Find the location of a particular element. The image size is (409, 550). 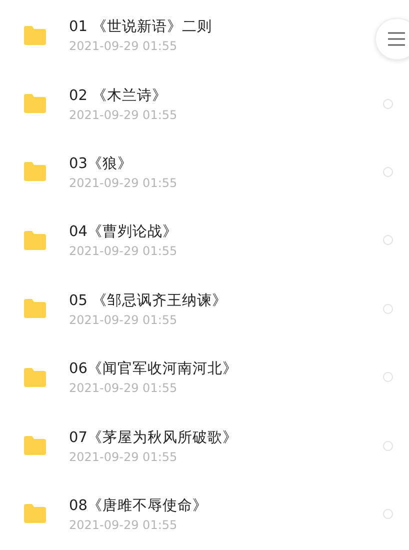

folder-name: 06《闻官军收河南河北》 is located at coordinates (226, 368).